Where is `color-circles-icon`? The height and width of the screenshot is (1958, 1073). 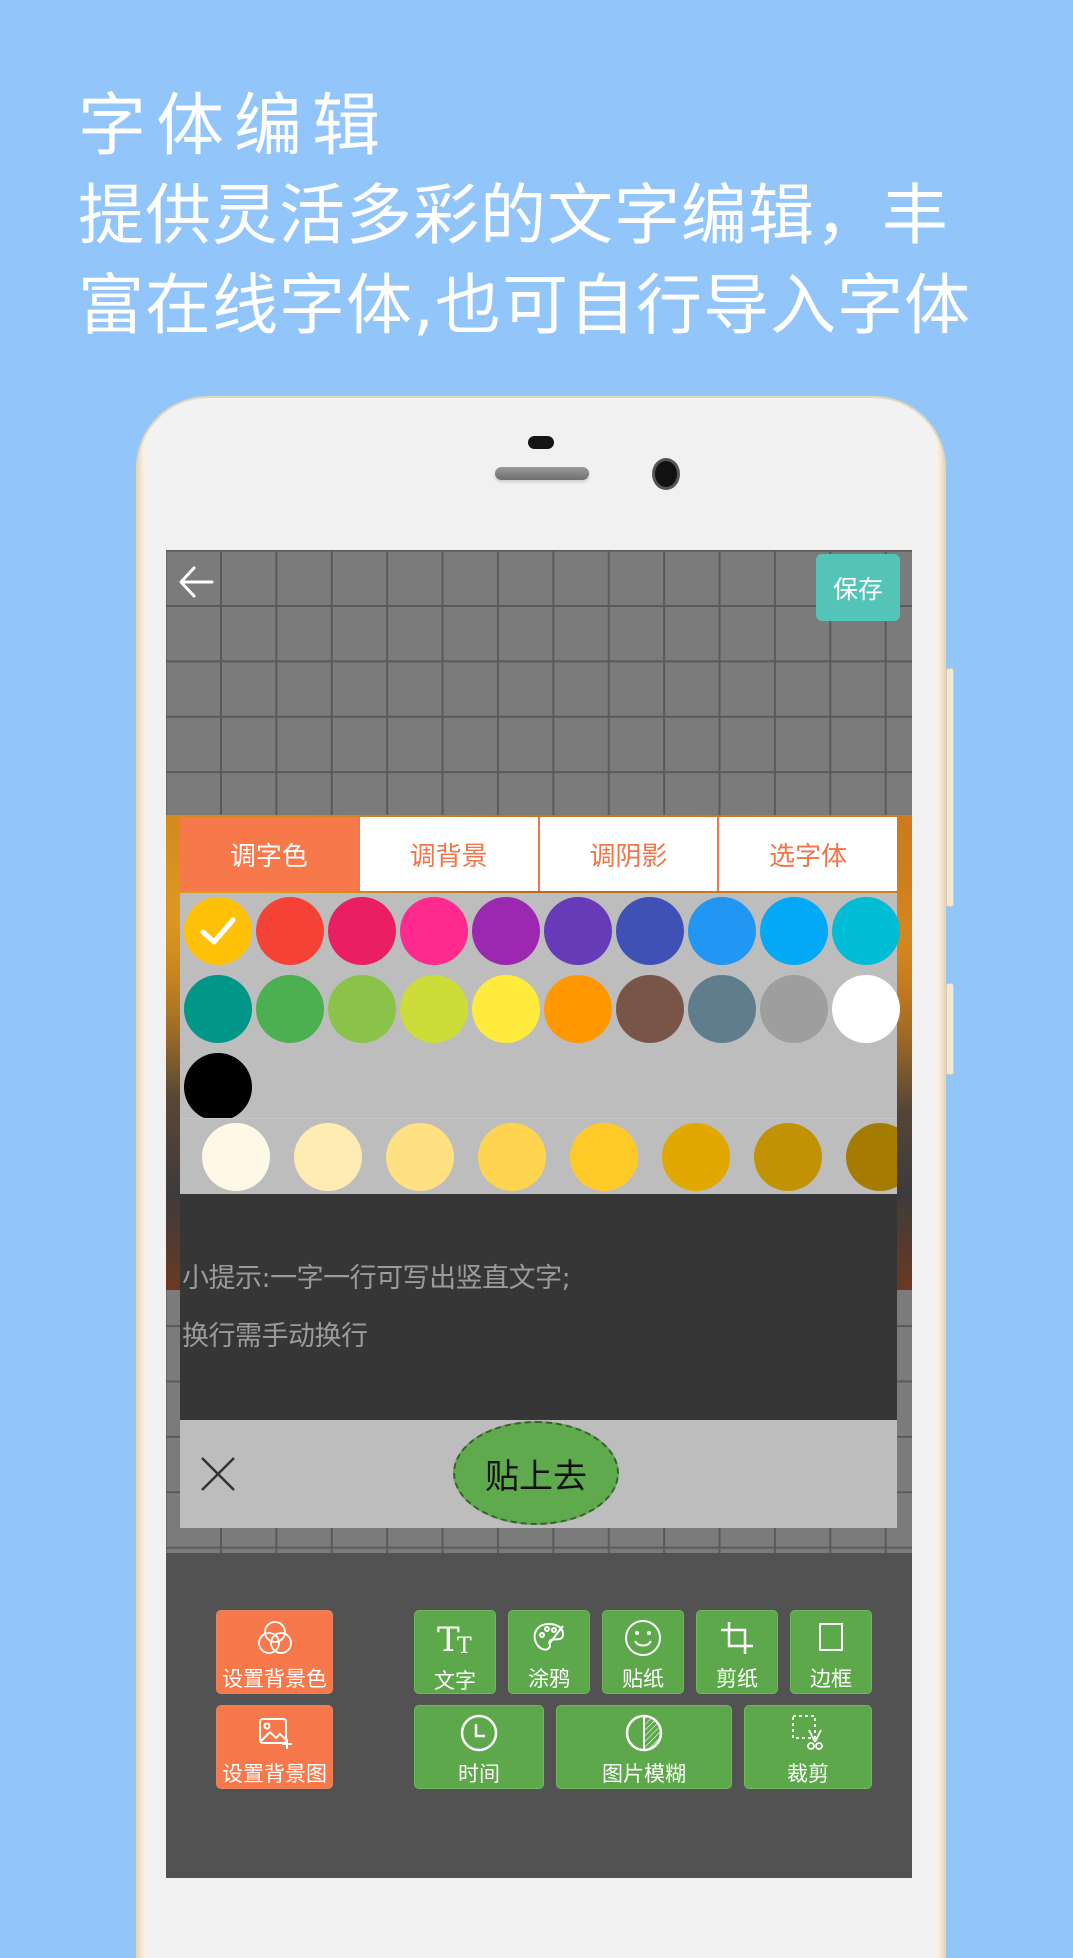
color-circles-icon is located at coordinates (275, 1638).